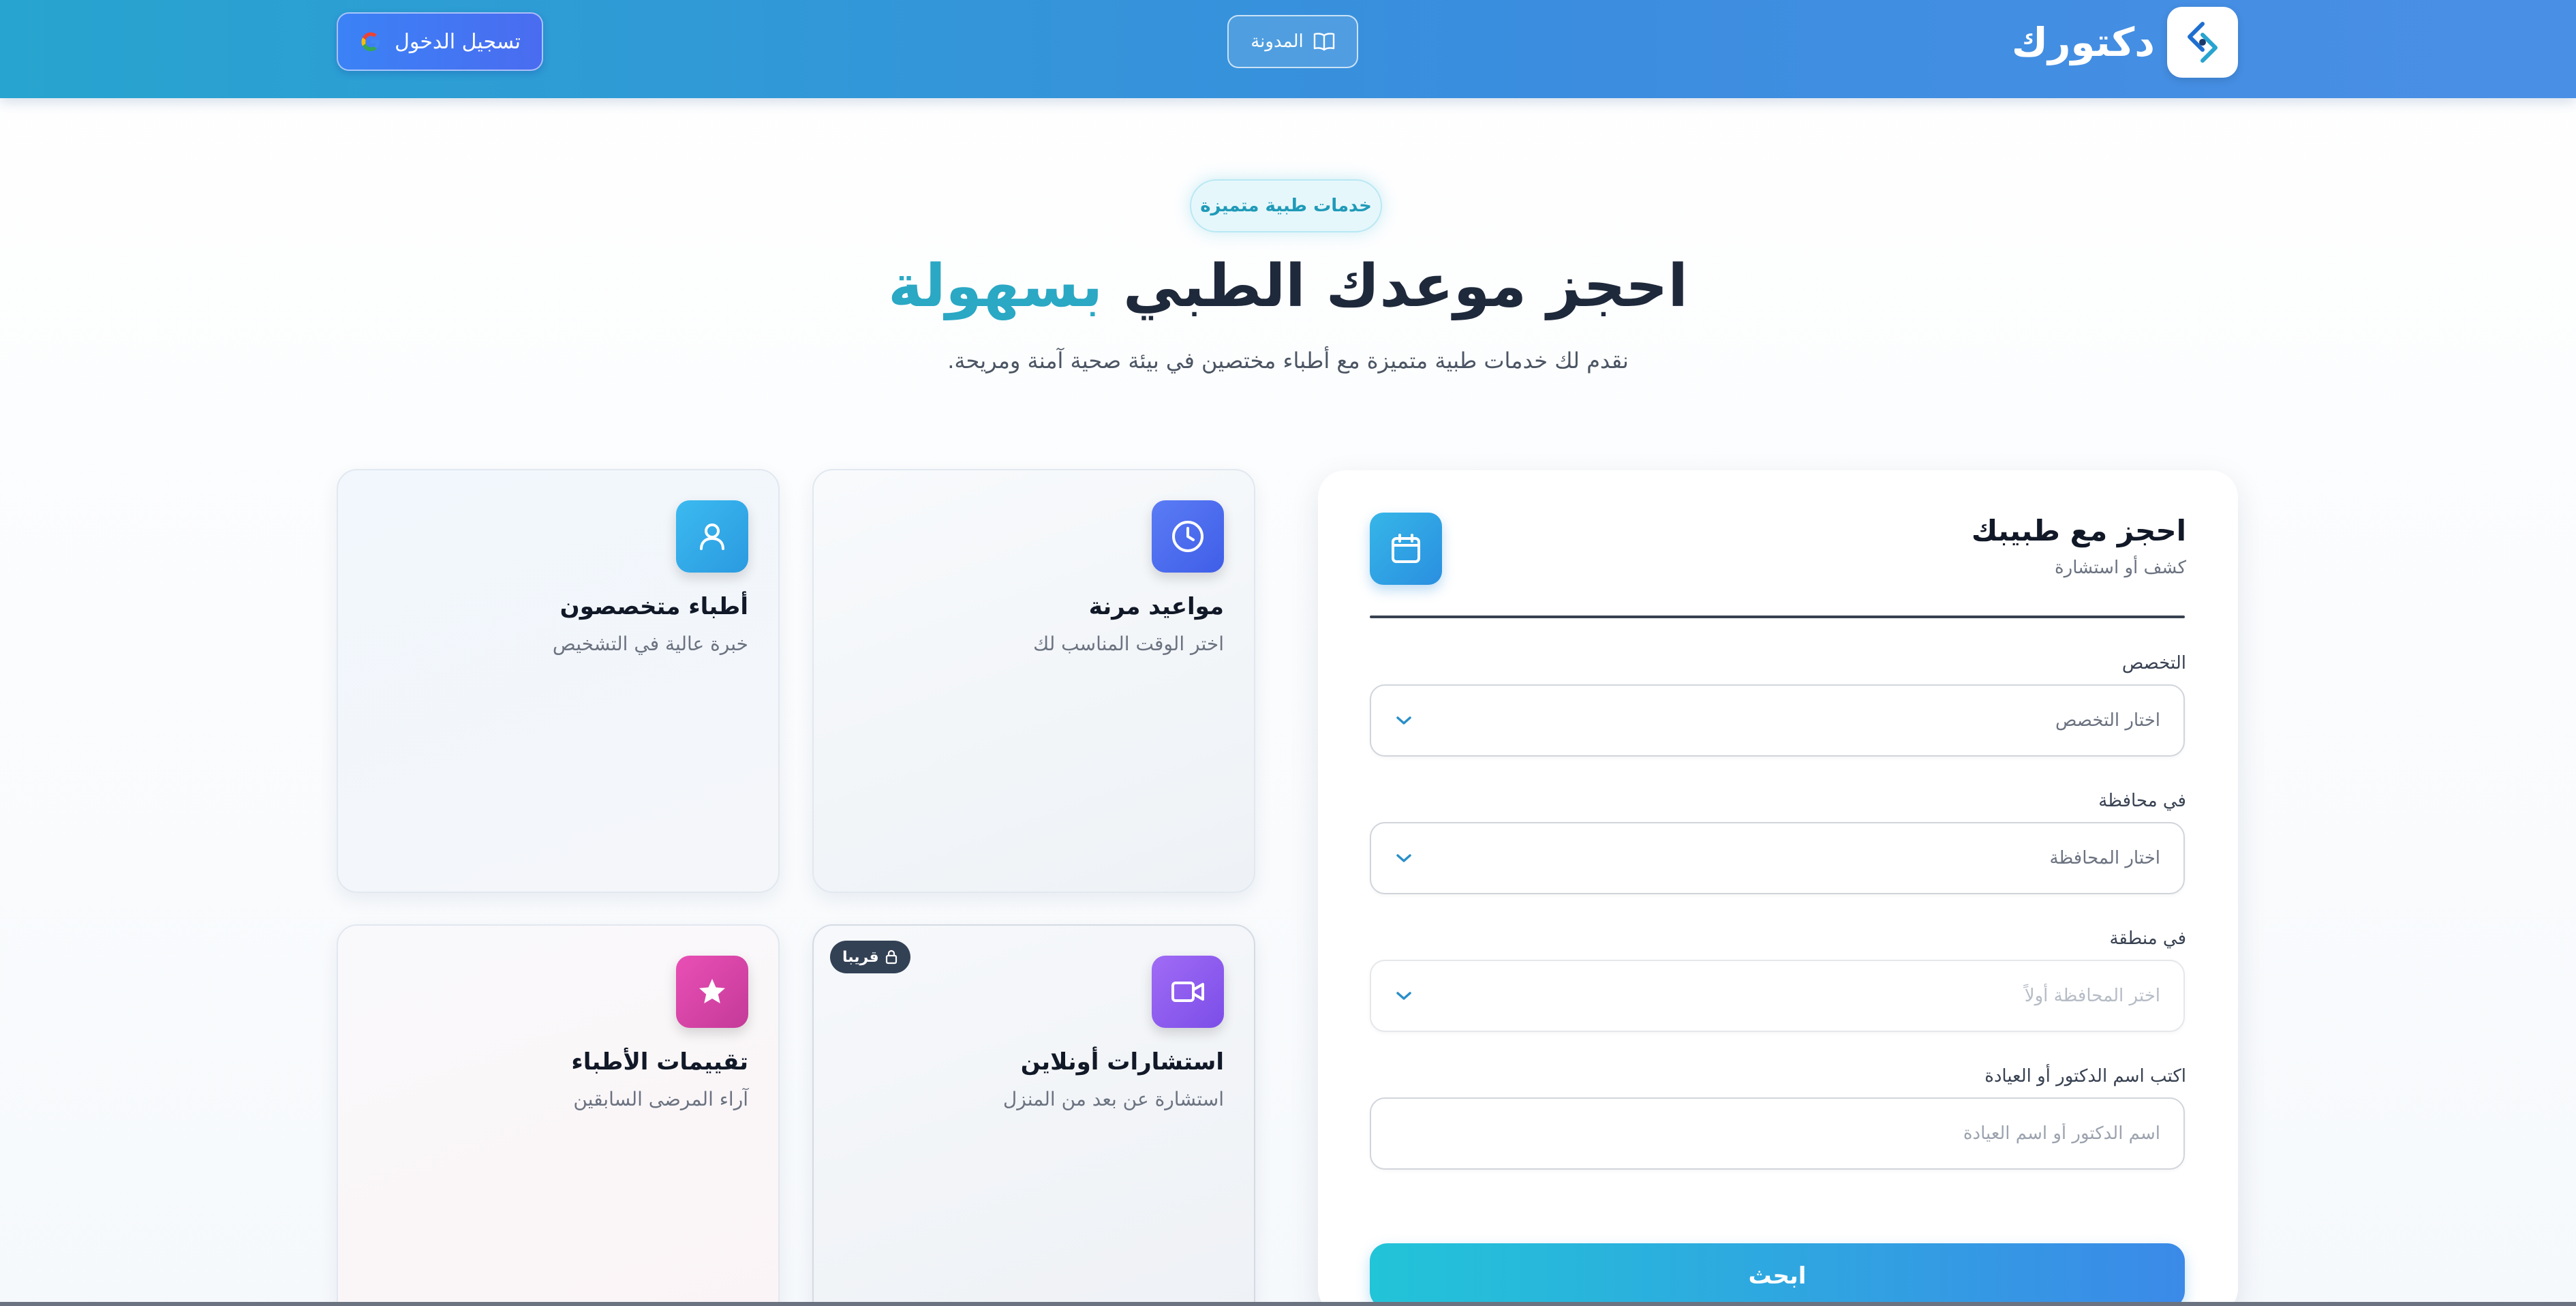 Image resolution: width=2576 pixels, height=1306 pixels. What do you see at coordinates (1323, 42) in the screenshot?
I see `book-open-icon` at bounding box center [1323, 42].